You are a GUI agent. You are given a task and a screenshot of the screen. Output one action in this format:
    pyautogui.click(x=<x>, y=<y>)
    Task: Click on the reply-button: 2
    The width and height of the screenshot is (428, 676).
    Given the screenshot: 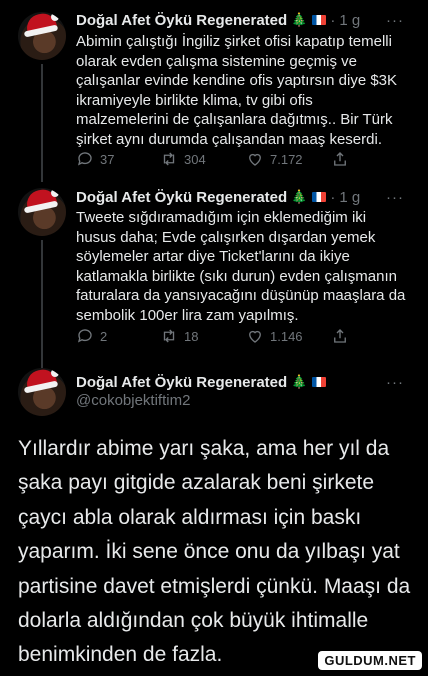 What is the action you would take?
    pyautogui.click(x=91, y=336)
    